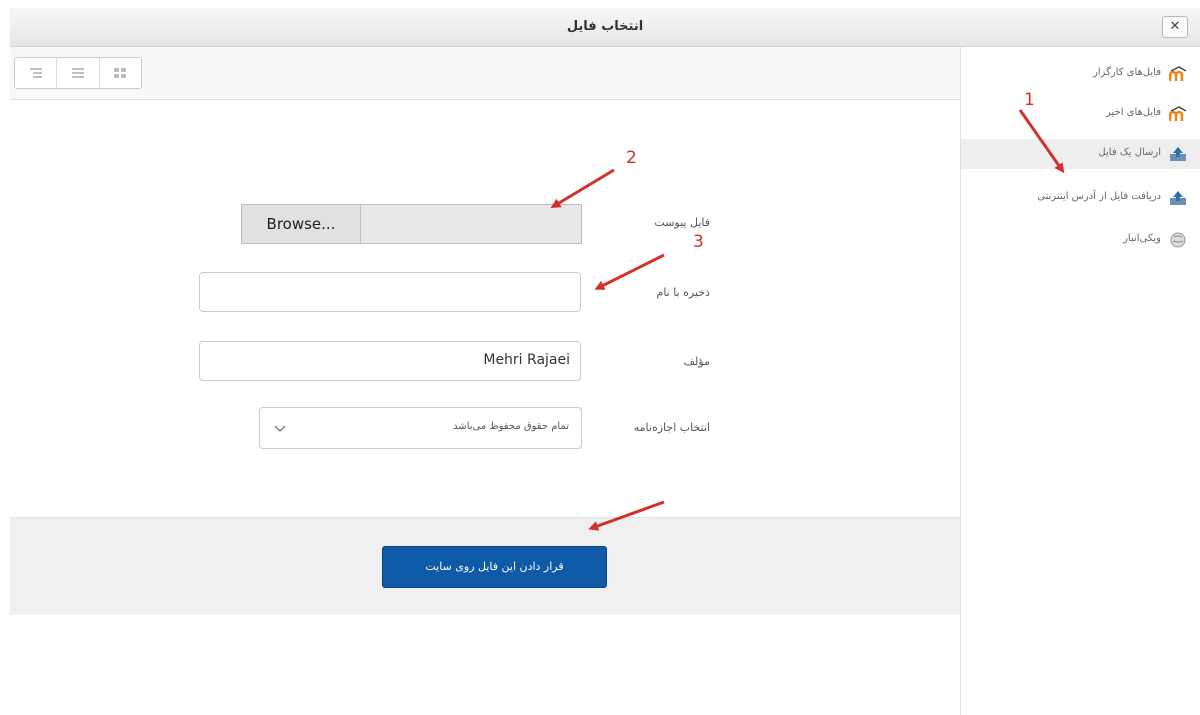 The height and width of the screenshot is (715, 1200). What do you see at coordinates (526, 360) in the screenshot?
I see `author-value: Mehri Rajaei` at bounding box center [526, 360].